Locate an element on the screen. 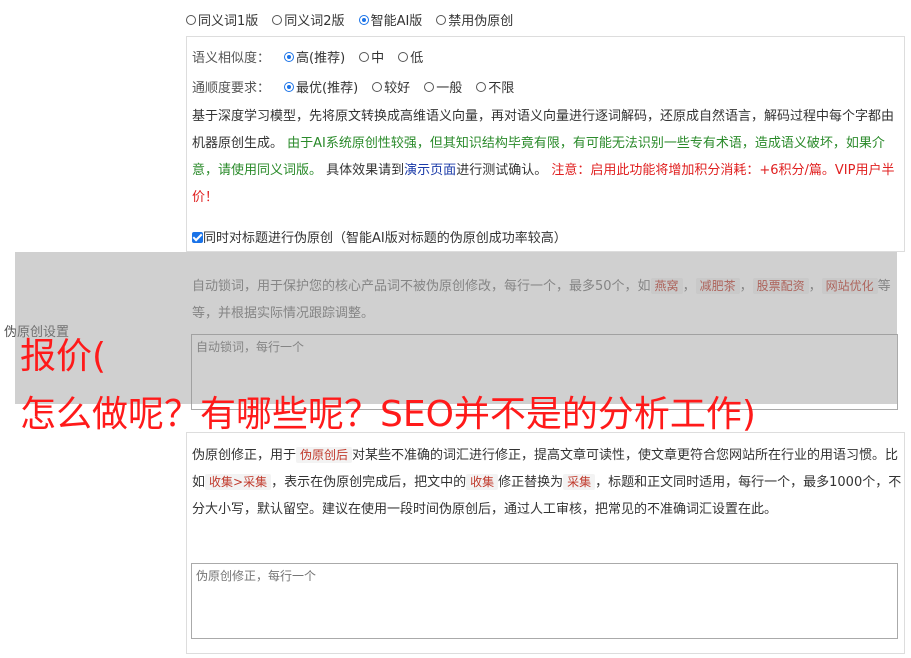  demo-page-link: 演示页面 is located at coordinates (430, 170).